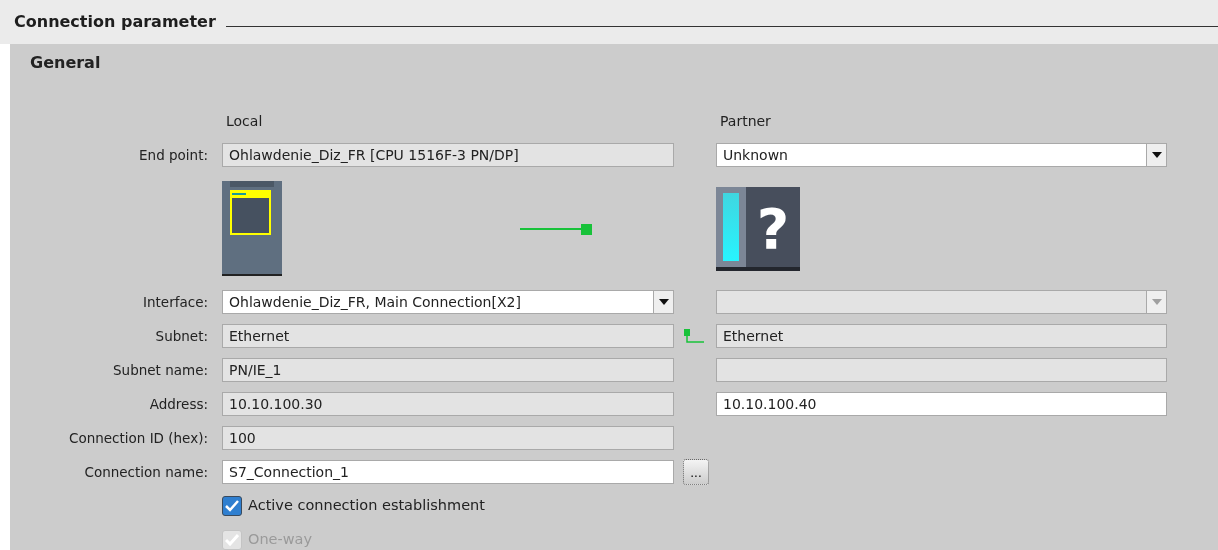 Image resolution: width=1218 pixels, height=550 pixels. Describe the element at coordinates (448, 155) in the screenshot. I see `readonly-field: Ohlawdenie_Diz_FR [CPU 1516F-3 PN/DP]` at that location.